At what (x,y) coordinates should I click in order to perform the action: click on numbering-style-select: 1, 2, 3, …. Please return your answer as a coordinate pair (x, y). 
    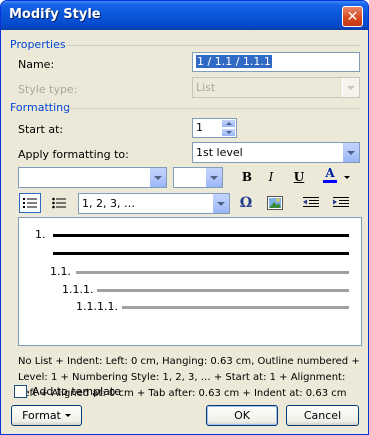
    Looking at the image, I should click on (154, 203).